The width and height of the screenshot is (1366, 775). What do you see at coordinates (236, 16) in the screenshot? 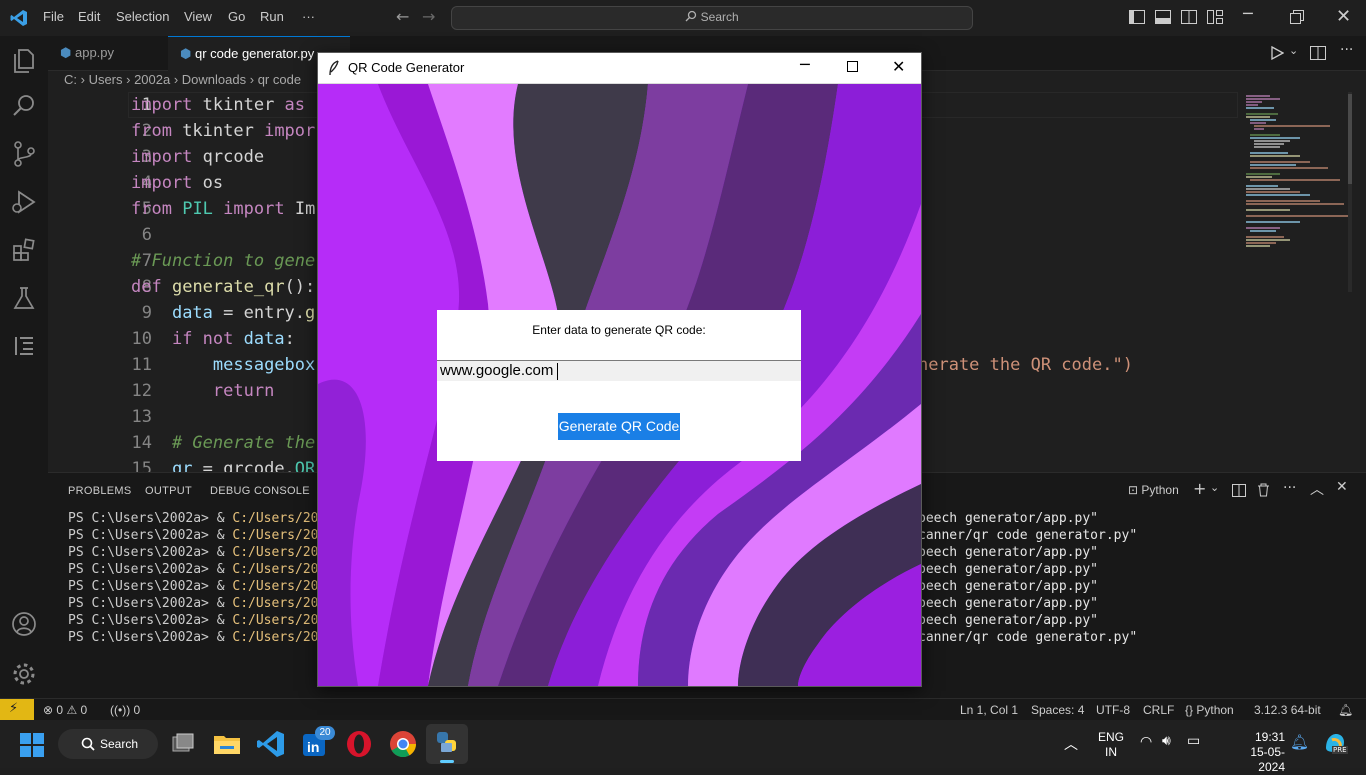
I see `menu-go: Go` at bounding box center [236, 16].